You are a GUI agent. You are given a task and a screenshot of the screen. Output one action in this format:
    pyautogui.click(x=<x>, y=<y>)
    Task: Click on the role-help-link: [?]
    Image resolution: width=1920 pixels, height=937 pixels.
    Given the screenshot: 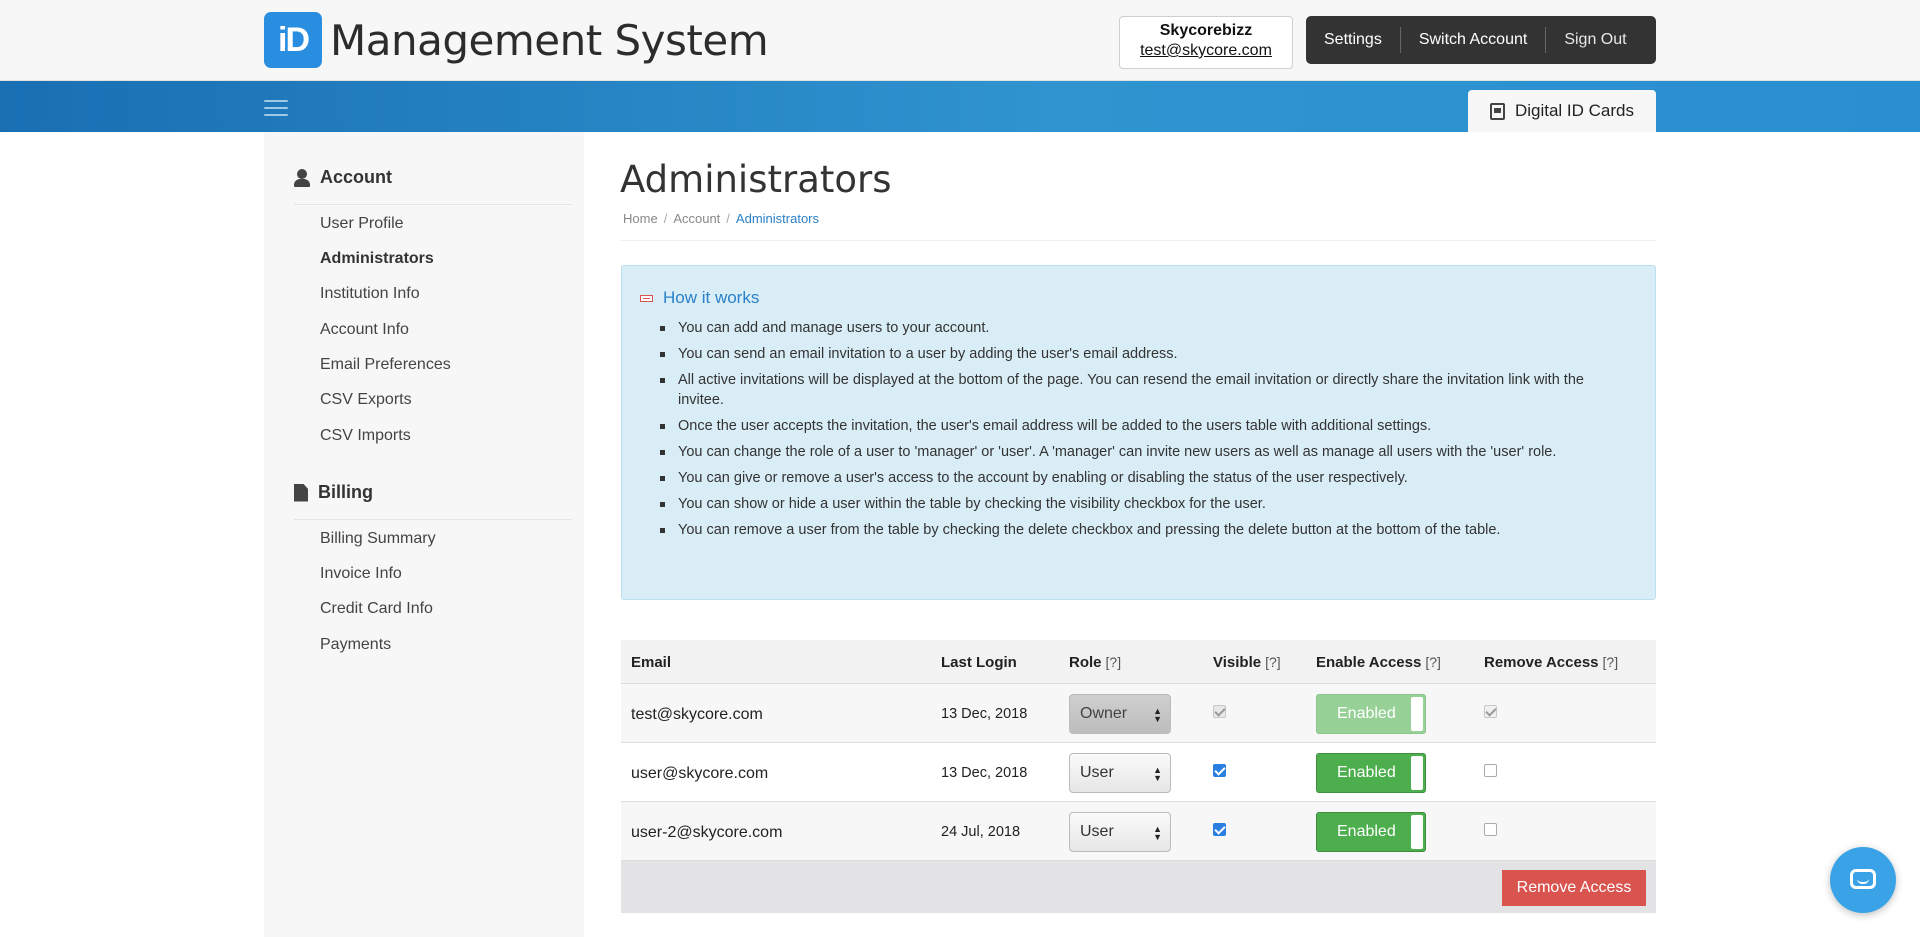 What is the action you would take?
    pyautogui.click(x=1114, y=662)
    